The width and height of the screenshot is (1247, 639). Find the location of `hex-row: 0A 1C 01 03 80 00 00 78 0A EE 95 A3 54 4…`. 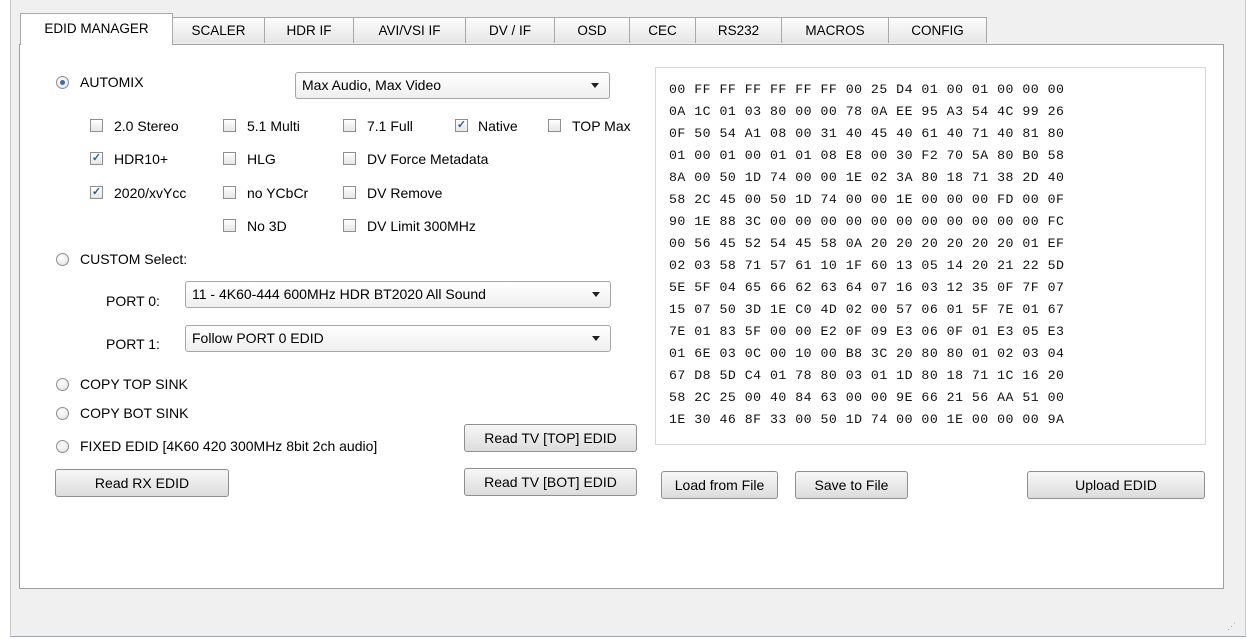

hex-row: 0A 1C 01 03 80 00 00 78 0A EE 95 A3 54 4… is located at coordinates (867, 111).